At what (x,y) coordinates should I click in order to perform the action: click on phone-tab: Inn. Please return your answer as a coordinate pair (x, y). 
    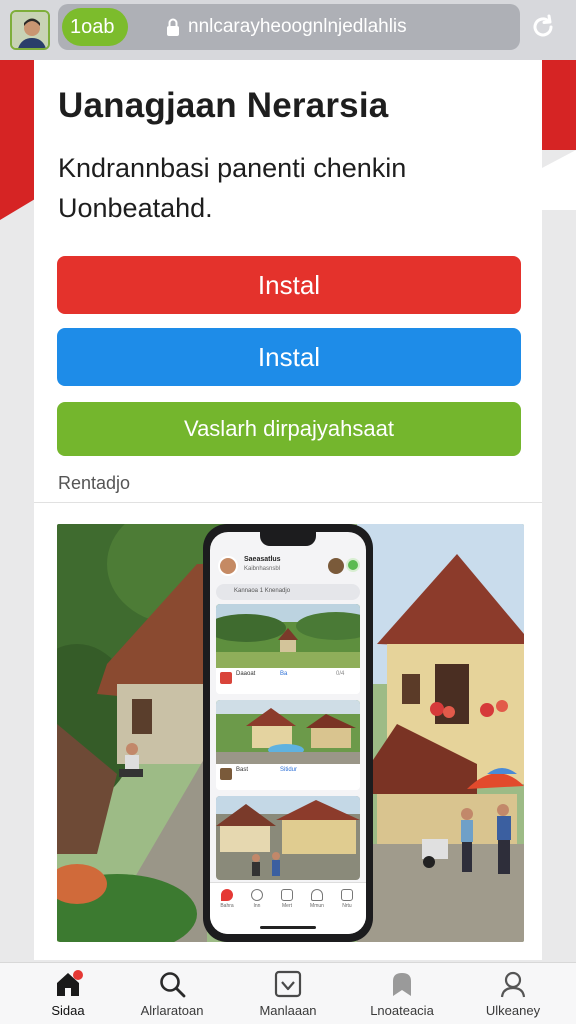
    Looking at the image, I should click on (257, 899).